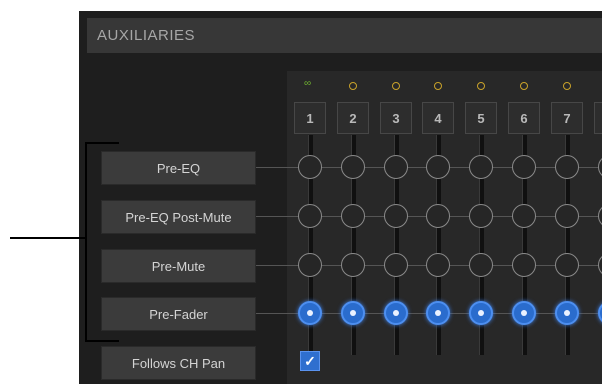 This screenshot has width=602, height=384. I want to click on callout-bracket, so click(86, 242).